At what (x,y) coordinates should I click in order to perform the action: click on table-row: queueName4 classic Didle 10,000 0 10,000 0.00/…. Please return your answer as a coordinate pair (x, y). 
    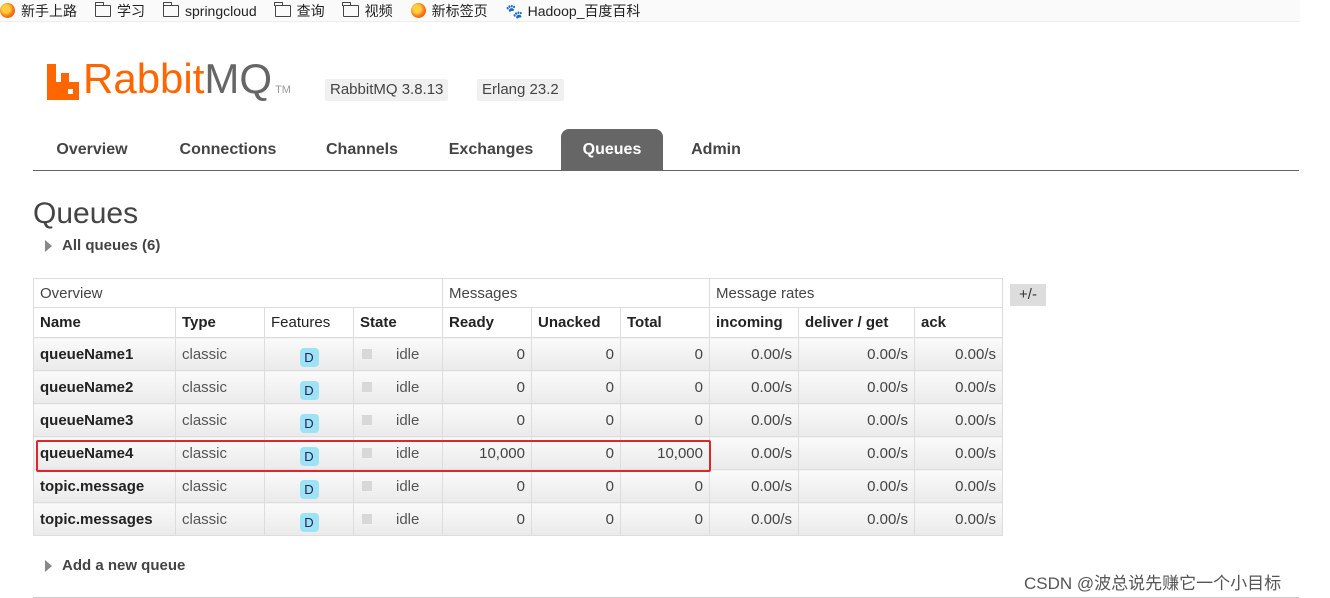
    Looking at the image, I should click on (518, 453).